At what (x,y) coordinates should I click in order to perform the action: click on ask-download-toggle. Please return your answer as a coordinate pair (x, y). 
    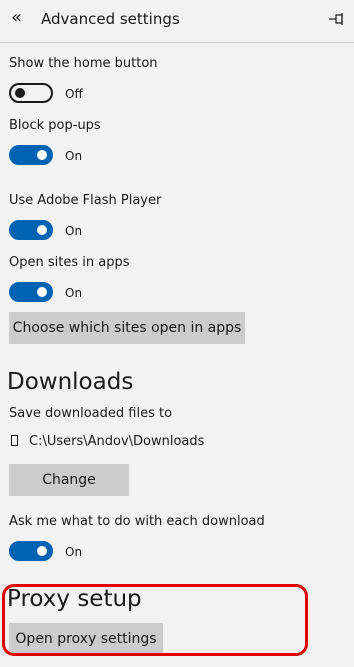
    Looking at the image, I should click on (31, 551).